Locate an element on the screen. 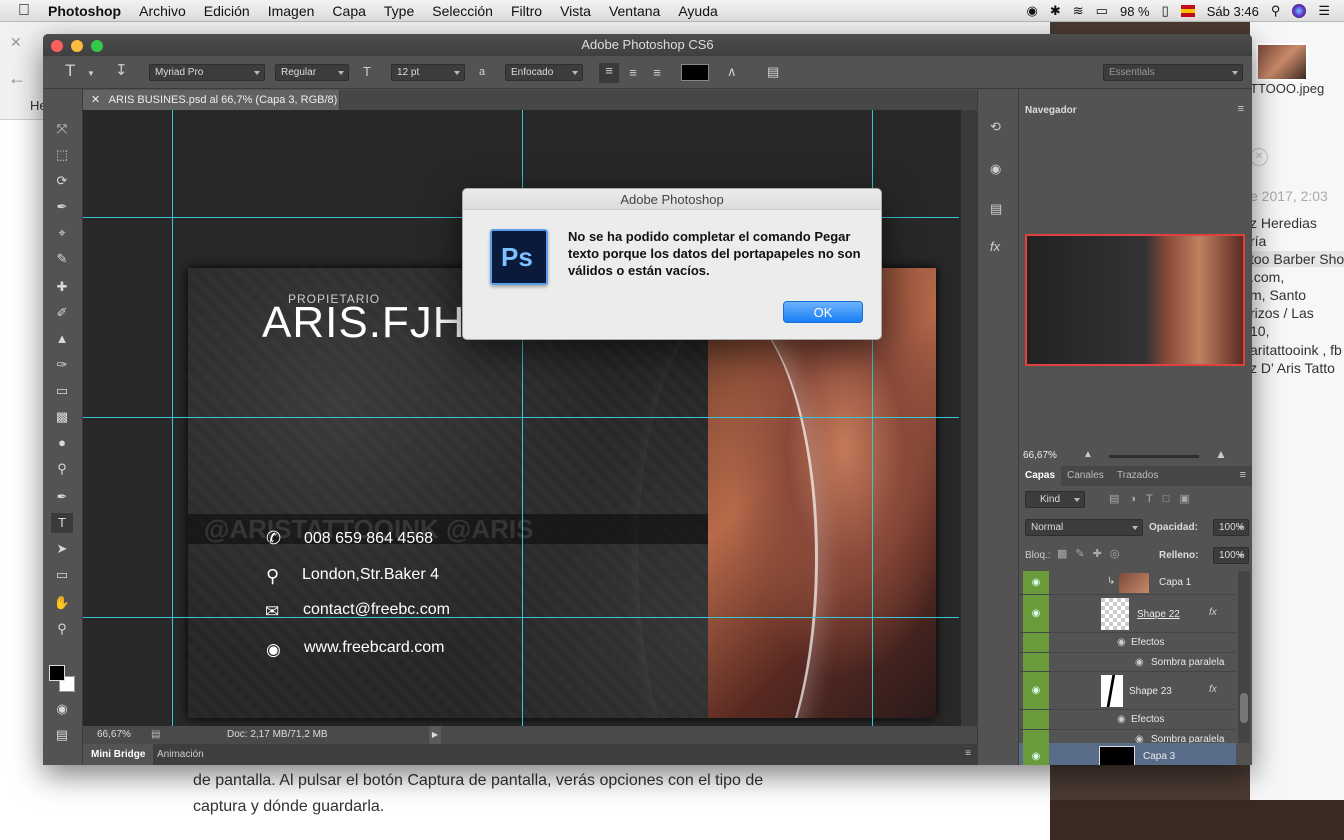  horizontal-guide is located at coordinates (521, 417).